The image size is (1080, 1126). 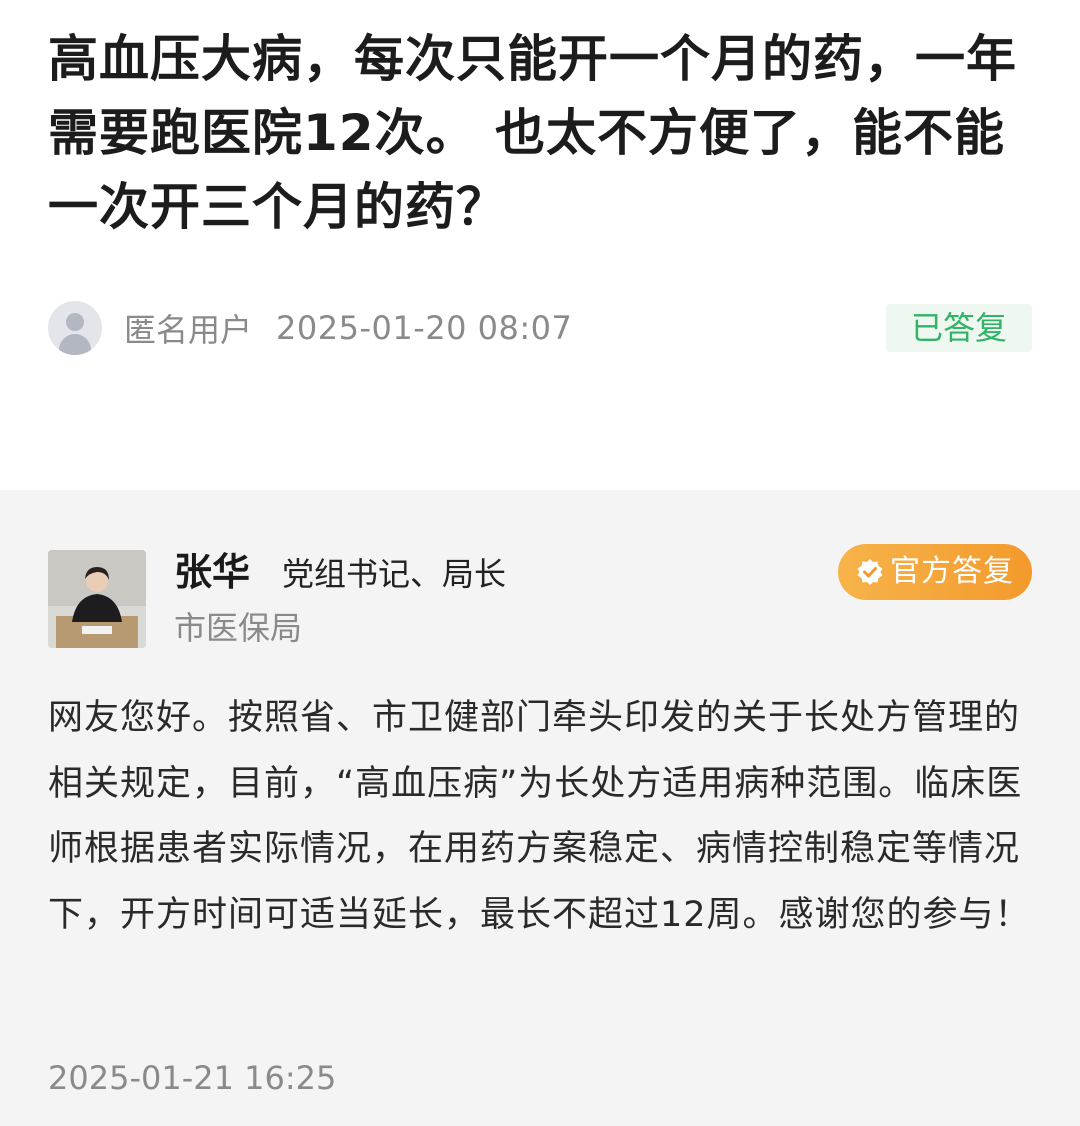 I want to click on asker-info: 匿名用户 2025-01-20 08:07, so click(x=310, y=328).